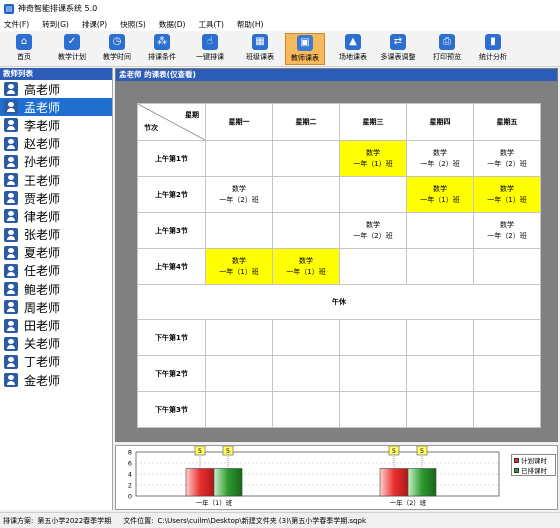 The image size is (560, 528). I want to click on teacher-list-item: 任老师, so click(56, 271).